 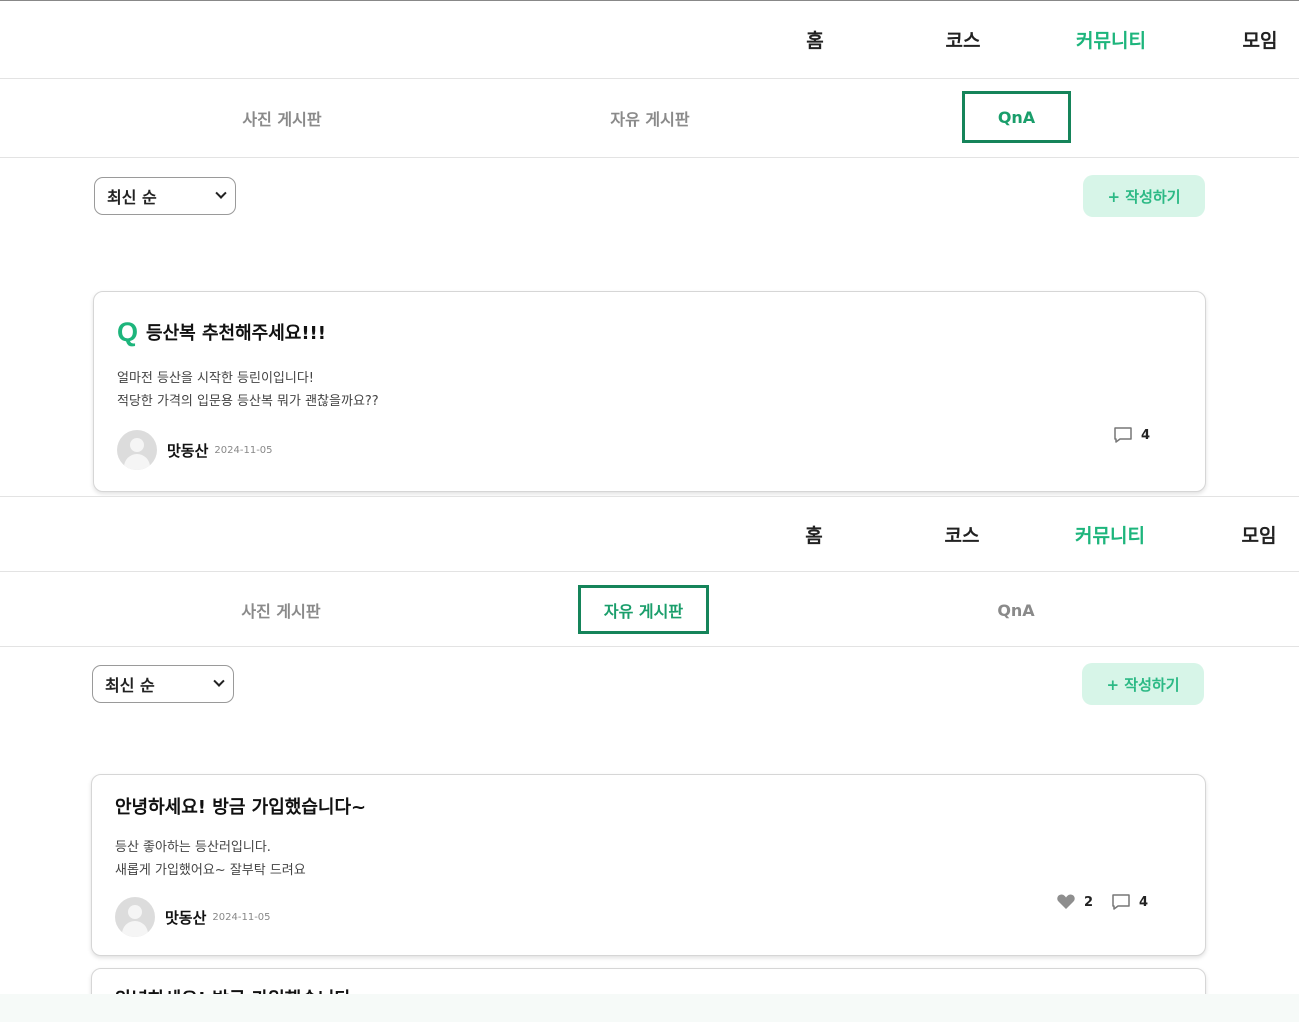 I want to click on post-body: 등산 좋아하는 등산러입니다. 새롭게 가입했어요~ 잘부탁 드려요, so click(x=210, y=859).